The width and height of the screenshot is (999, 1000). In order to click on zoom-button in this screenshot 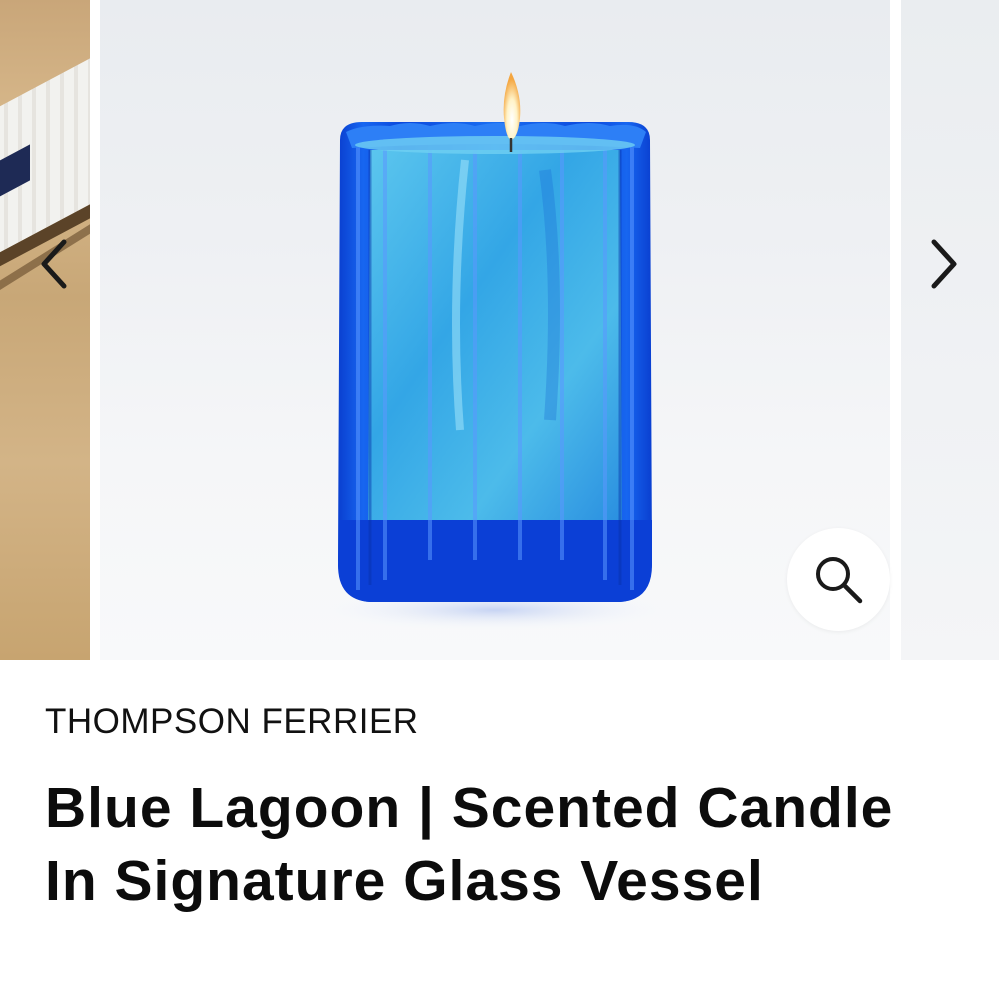, I will do `click(838, 579)`.